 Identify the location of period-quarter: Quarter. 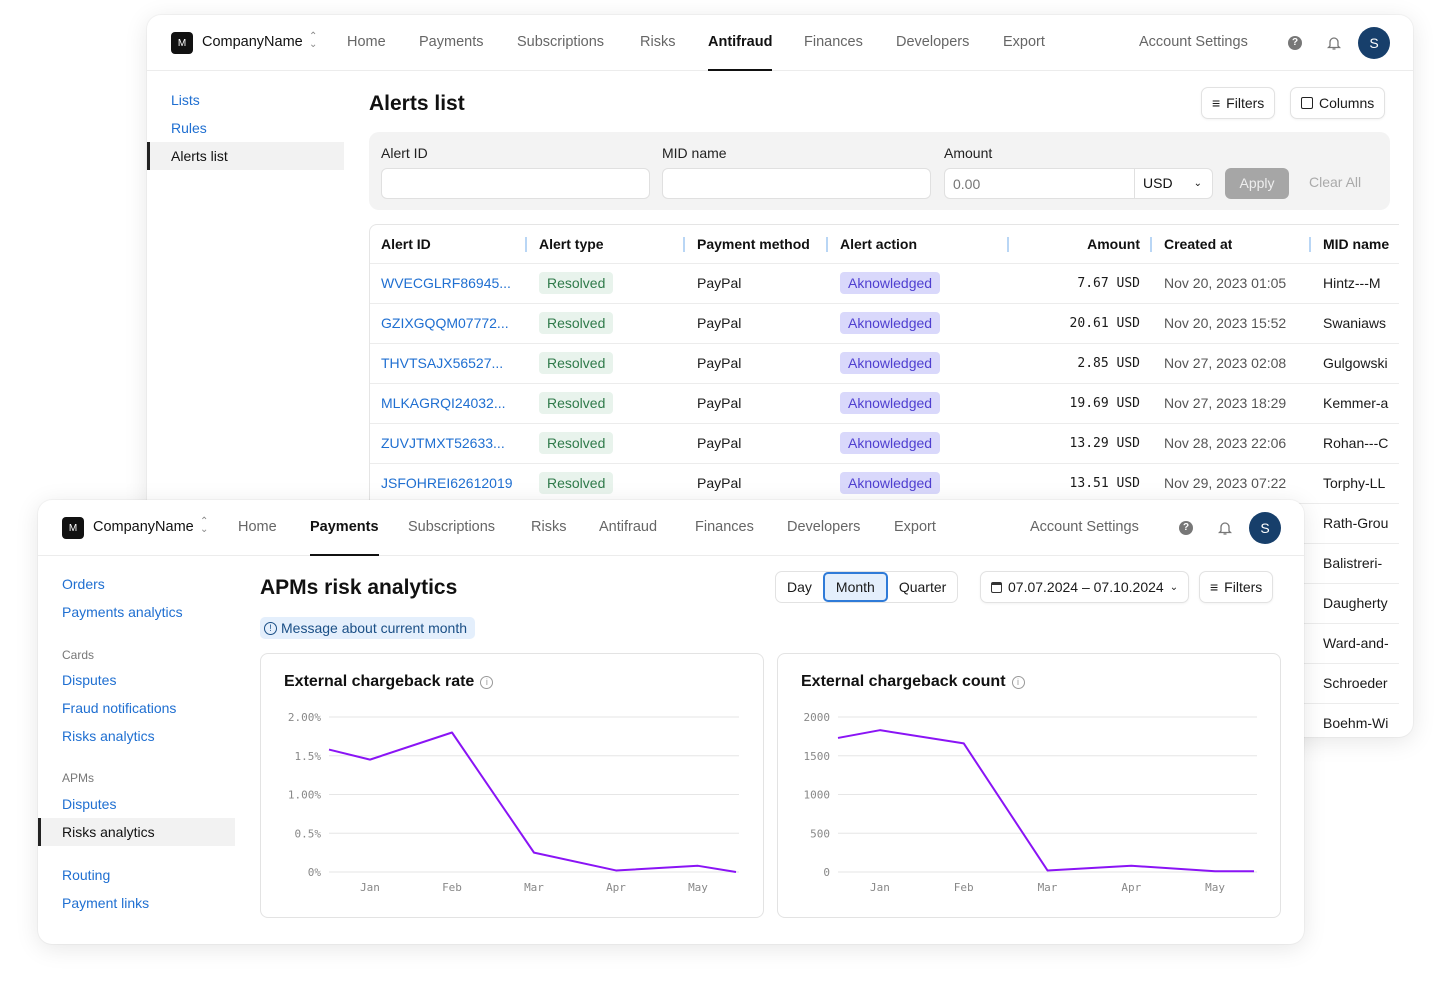
(922, 587).